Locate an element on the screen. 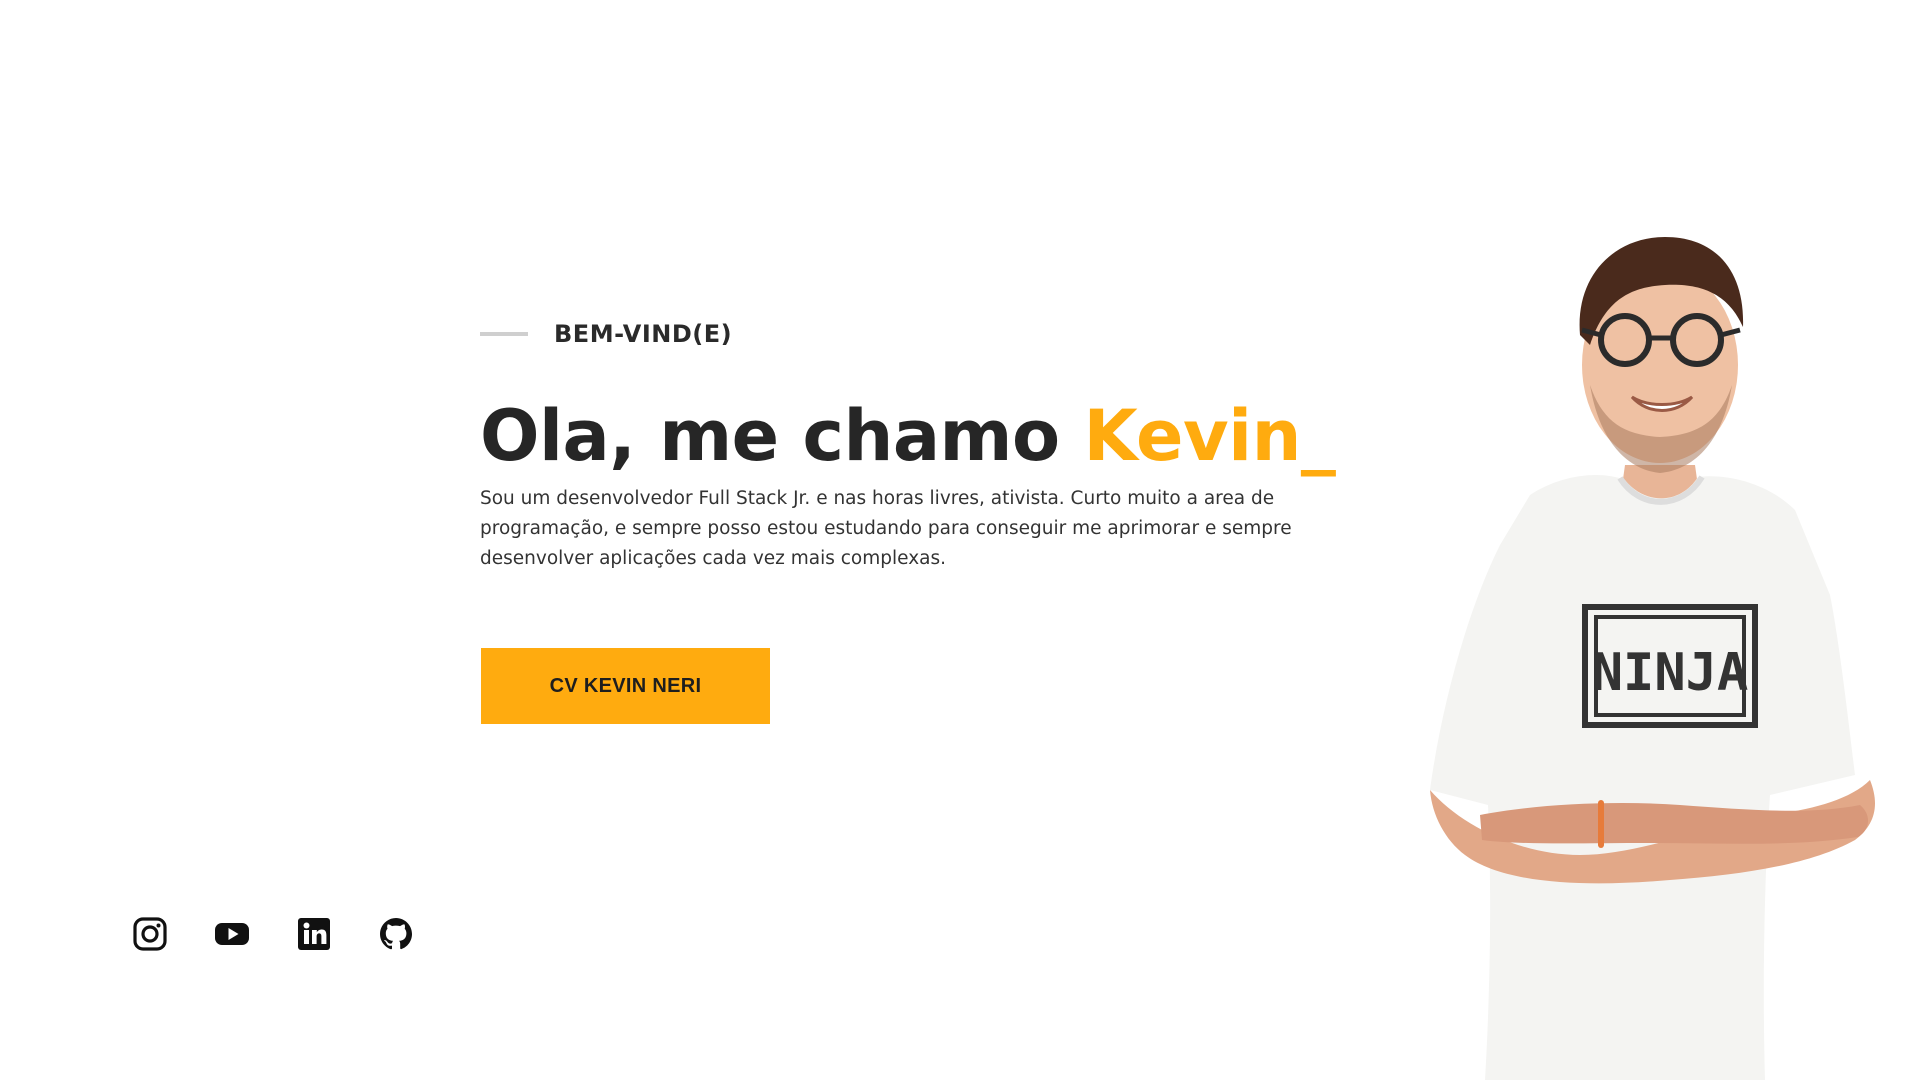  hero-headline: Ola, me chamo Kevin_ is located at coordinates (908, 436).